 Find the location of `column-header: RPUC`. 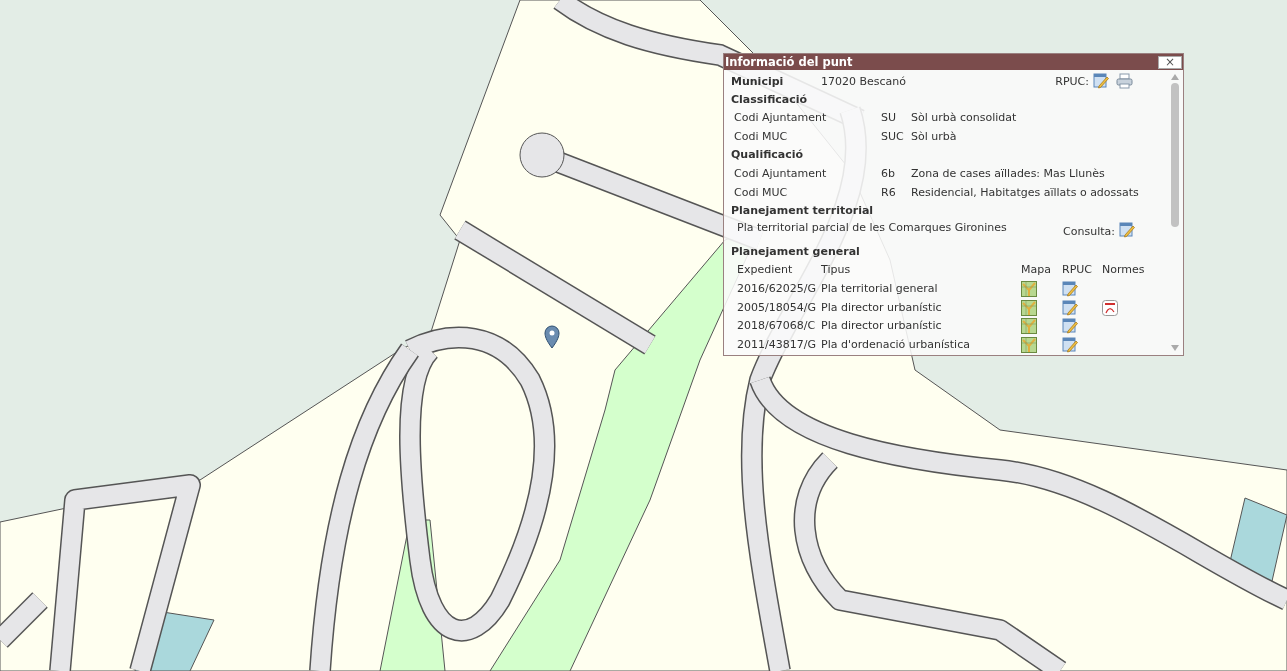

column-header: RPUC is located at coordinates (1077, 270).